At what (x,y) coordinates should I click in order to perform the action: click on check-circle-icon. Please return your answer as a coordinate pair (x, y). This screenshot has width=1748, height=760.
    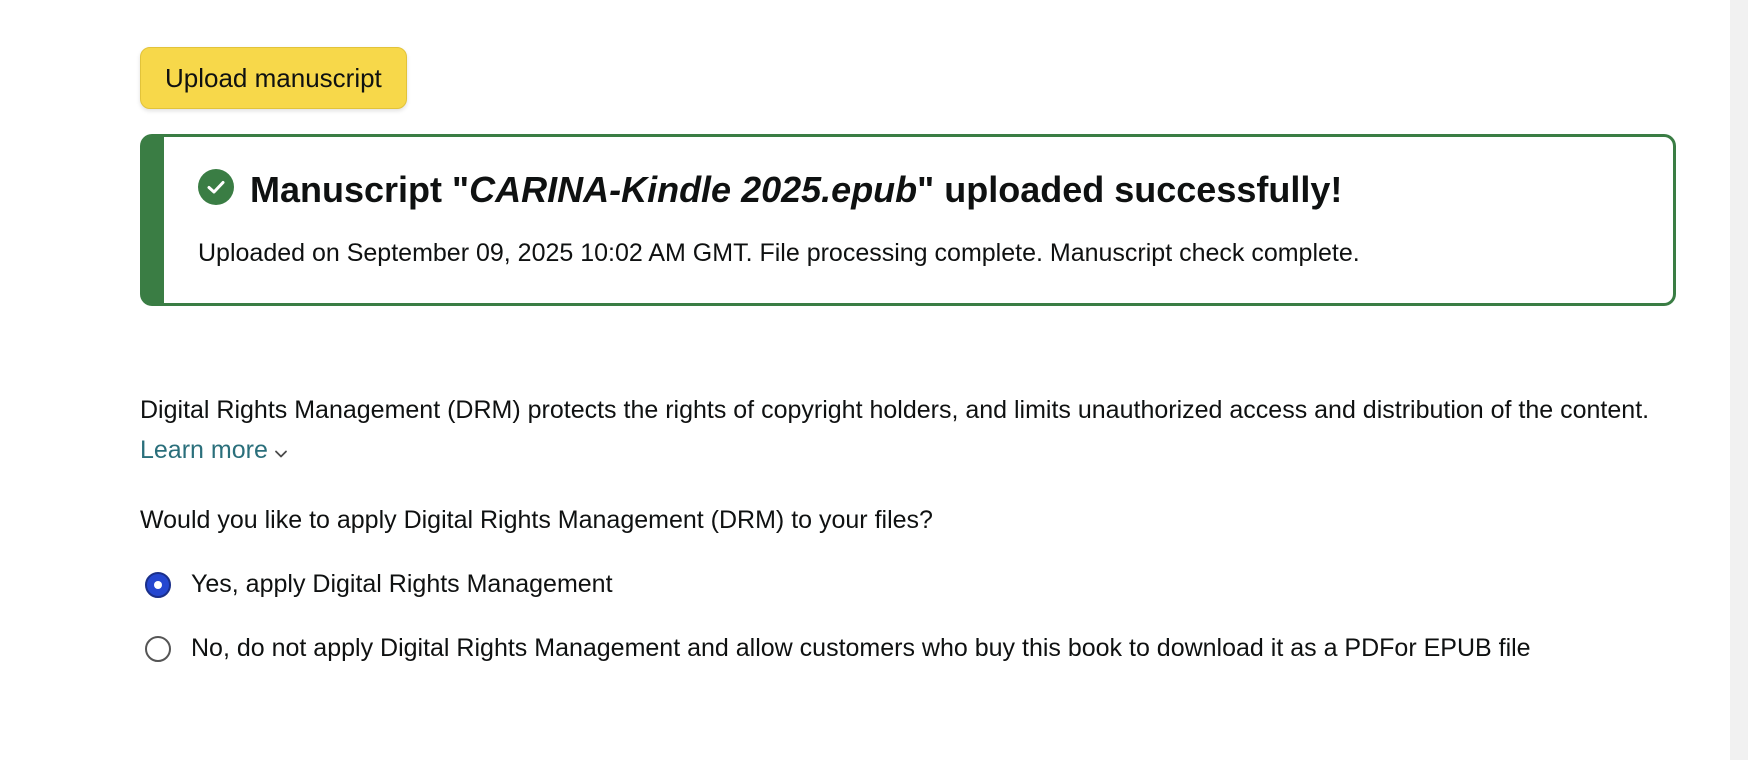
    Looking at the image, I should click on (216, 187).